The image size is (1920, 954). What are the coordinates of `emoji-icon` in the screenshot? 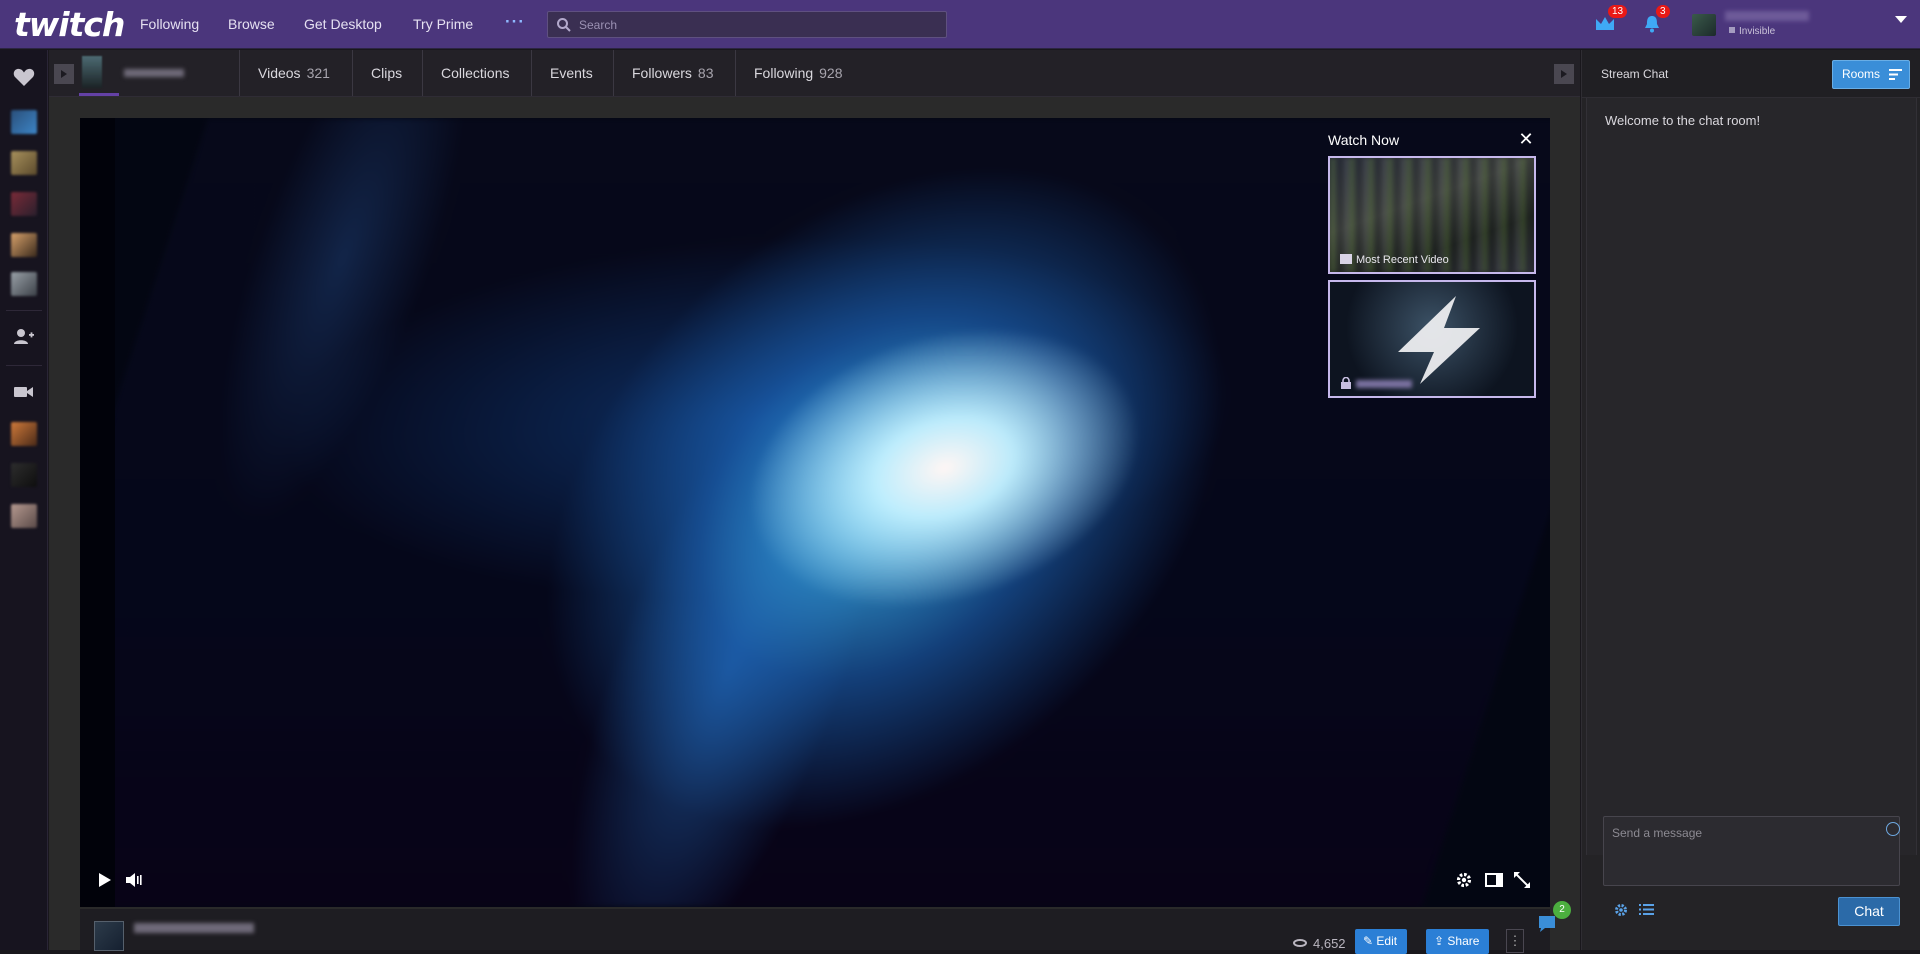 It's located at (1893, 829).